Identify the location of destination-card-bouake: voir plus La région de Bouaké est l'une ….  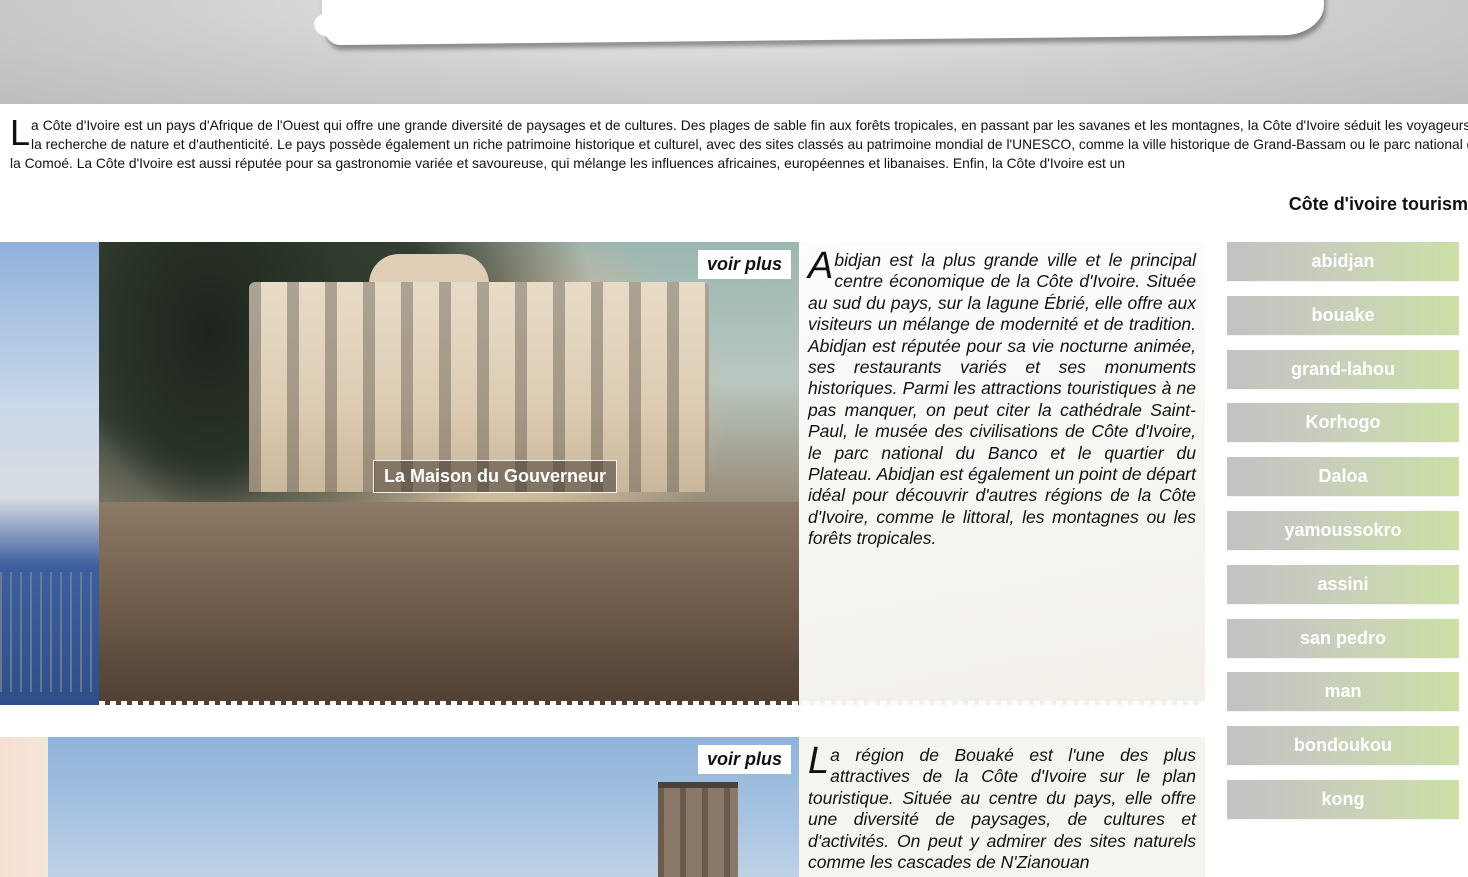
(602, 807).